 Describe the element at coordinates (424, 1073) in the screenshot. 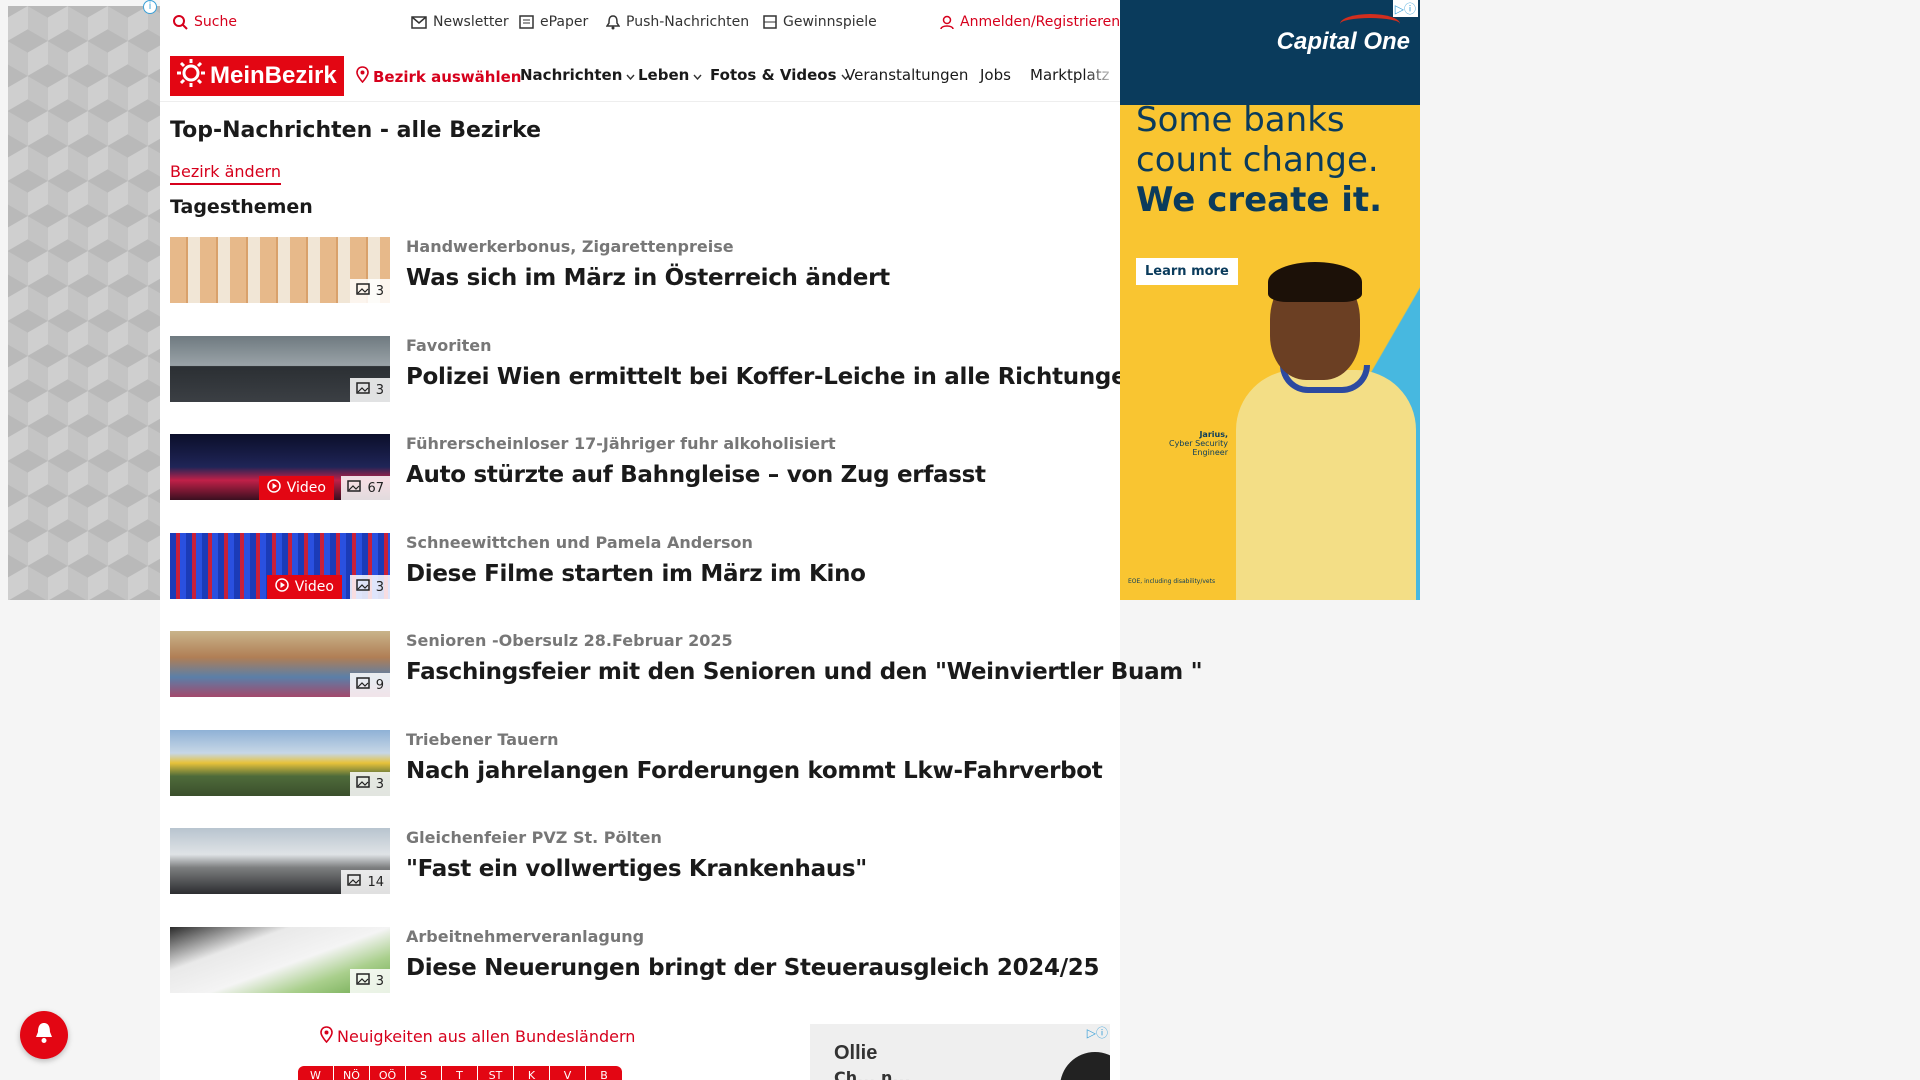

I see `tab-s: S` at that location.